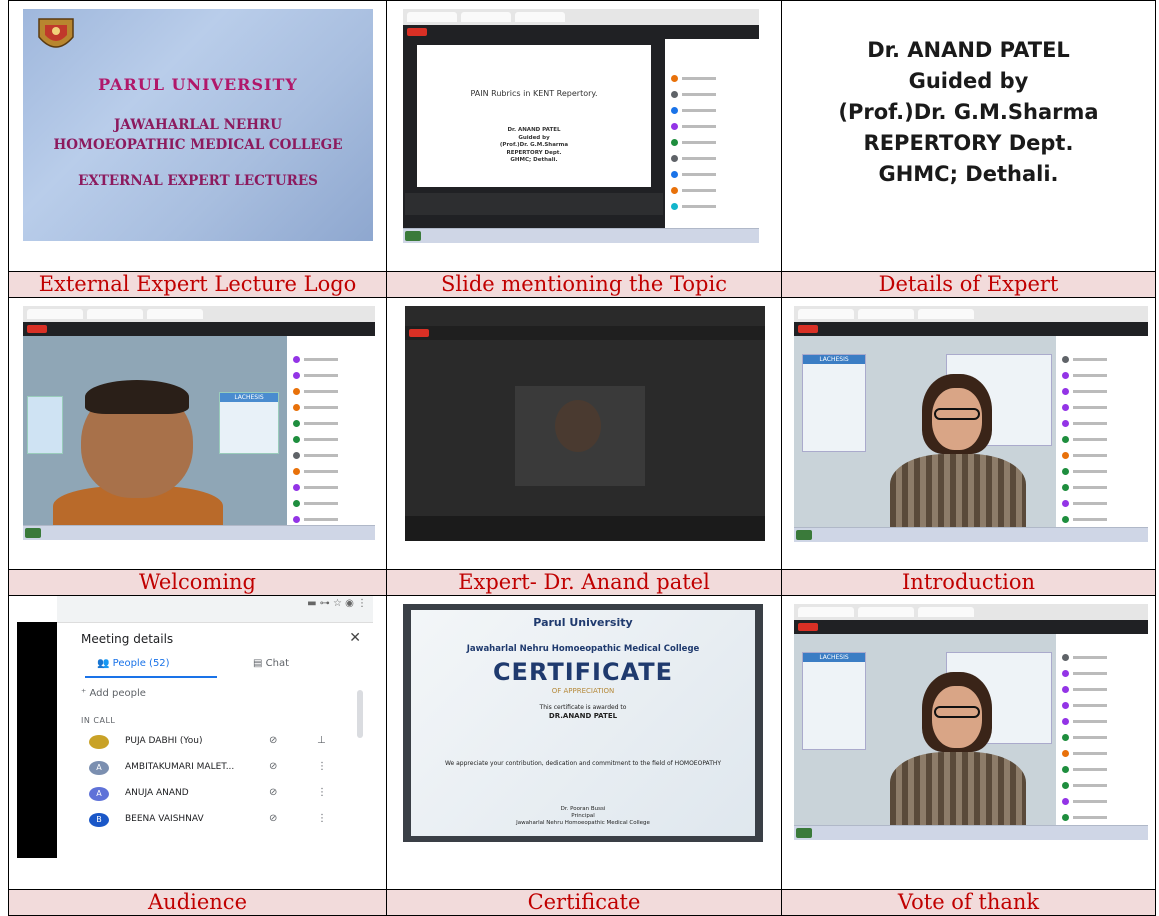 This screenshot has width=1159, height=916. What do you see at coordinates (968, 143) in the screenshot?
I see `expert-dept: REPERTORY Dept.` at bounding box center [968, 143].